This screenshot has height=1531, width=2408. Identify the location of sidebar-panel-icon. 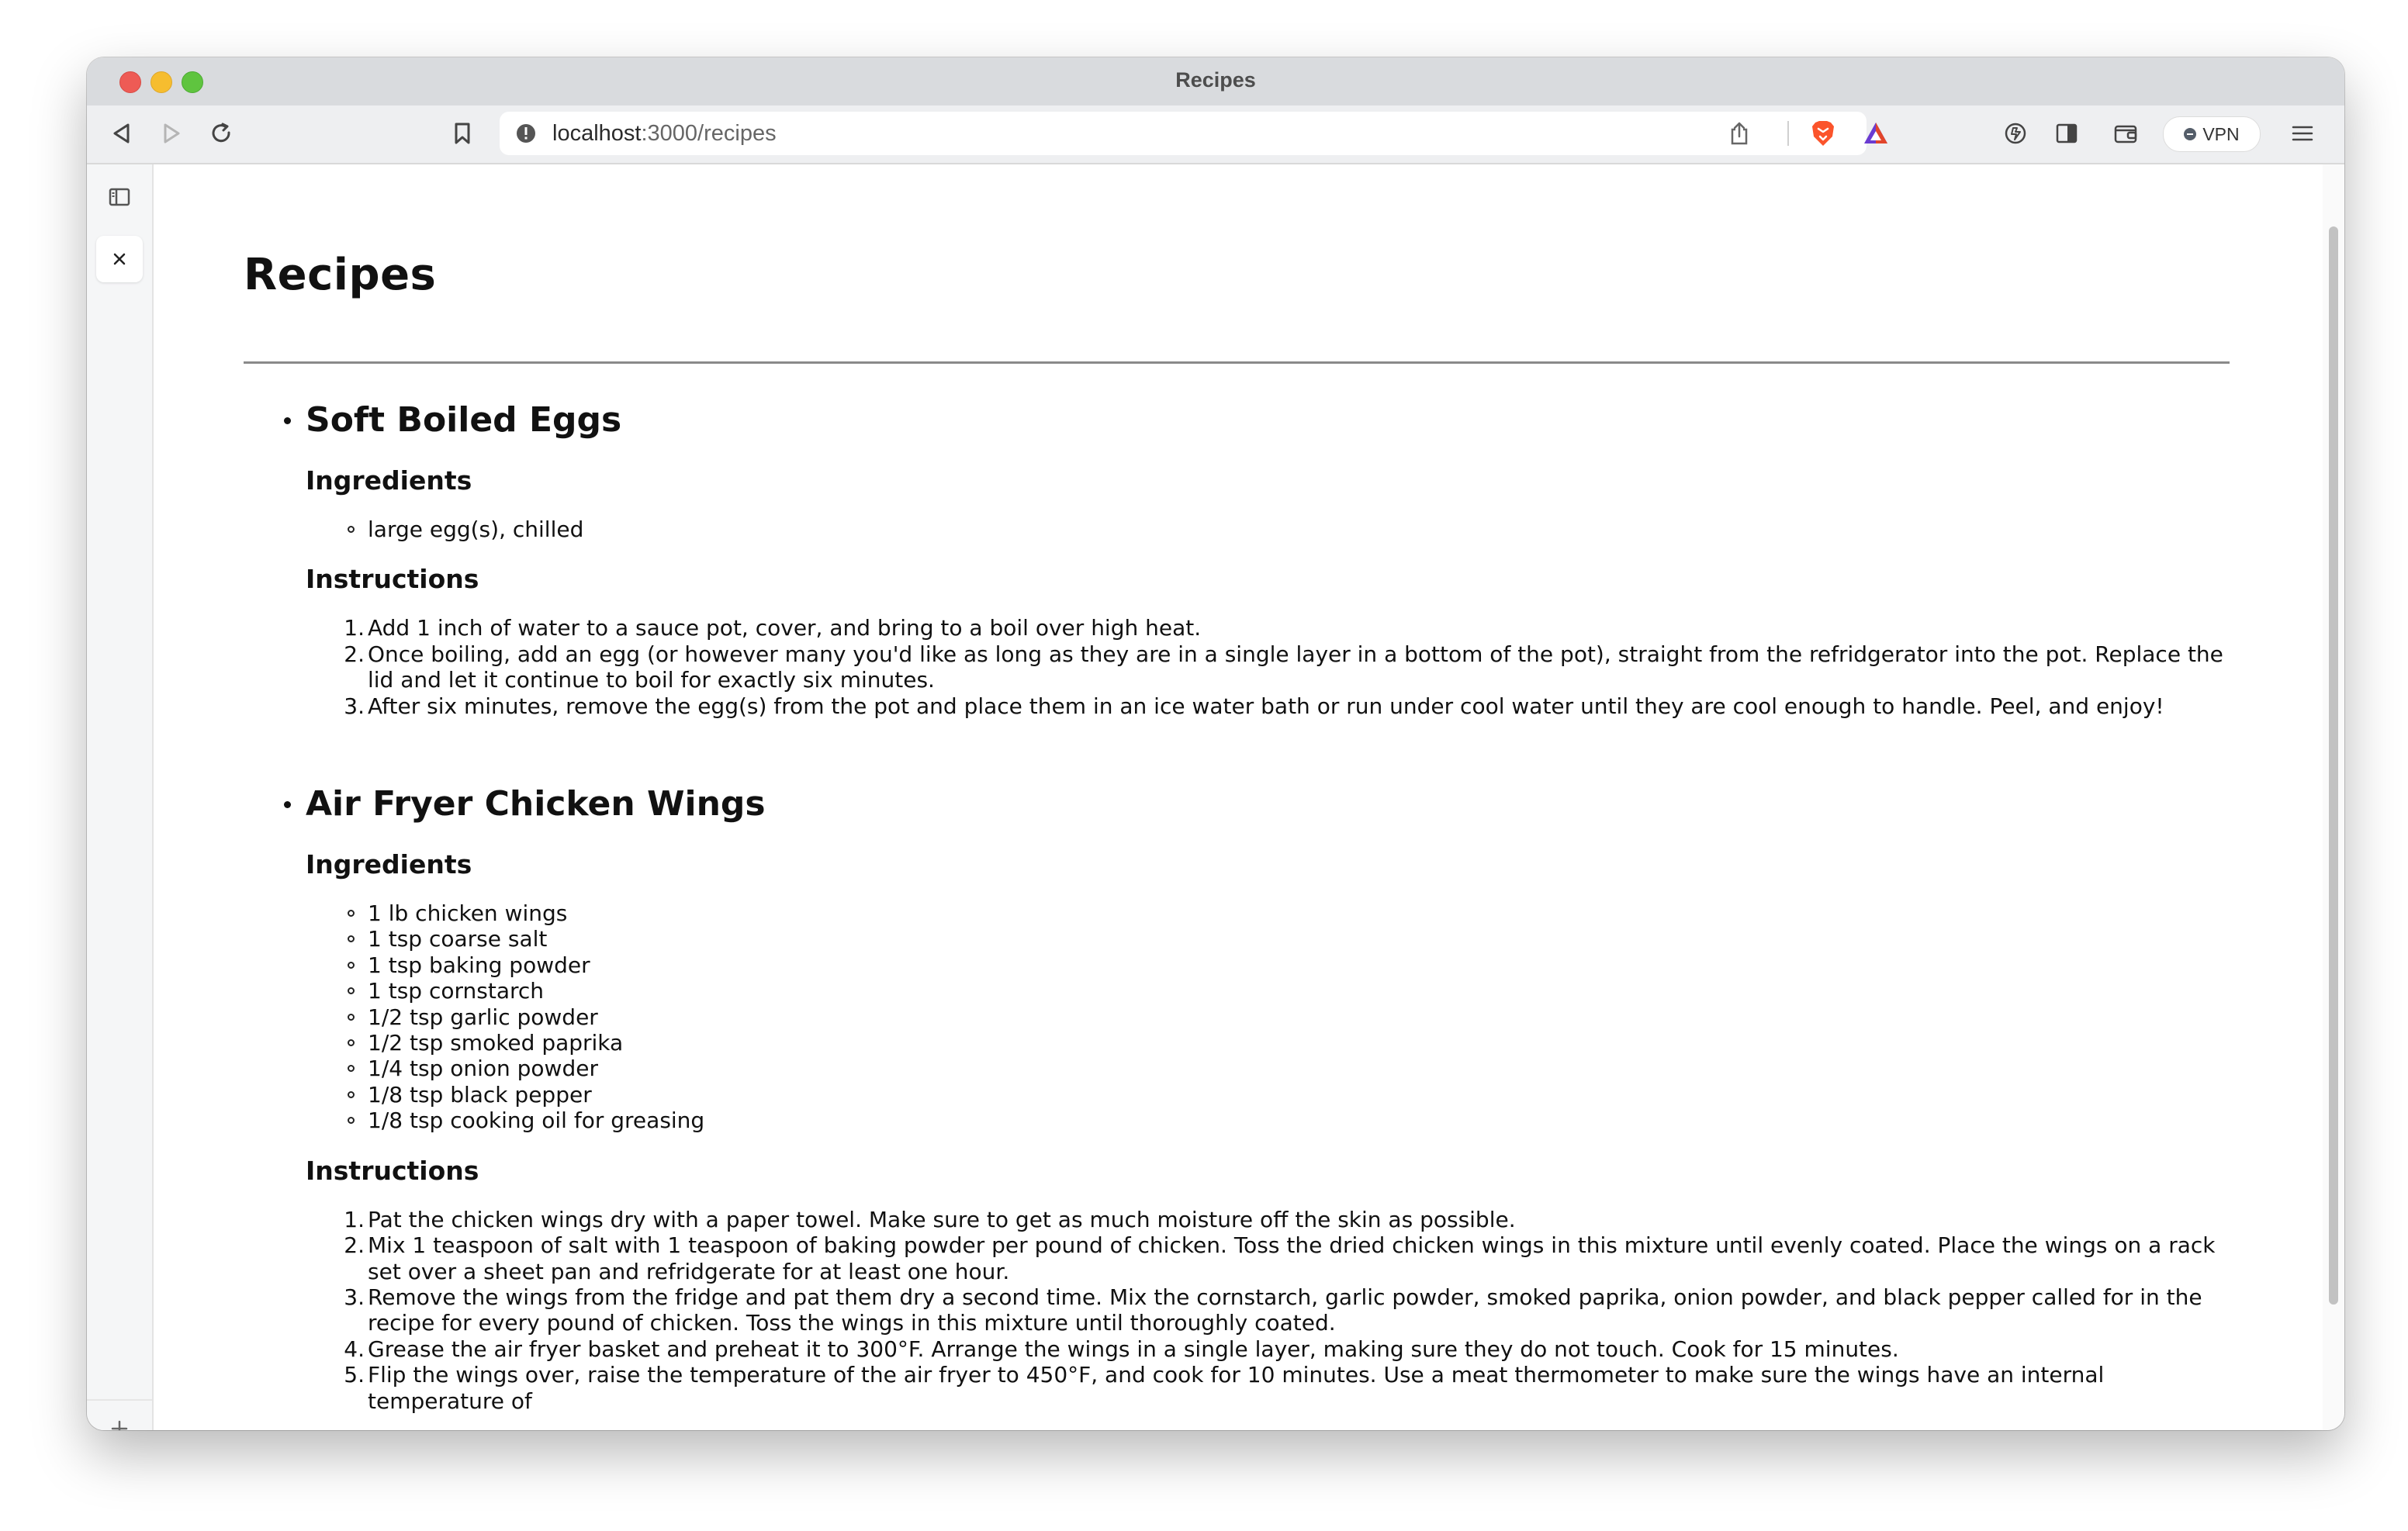
(2066, 133).